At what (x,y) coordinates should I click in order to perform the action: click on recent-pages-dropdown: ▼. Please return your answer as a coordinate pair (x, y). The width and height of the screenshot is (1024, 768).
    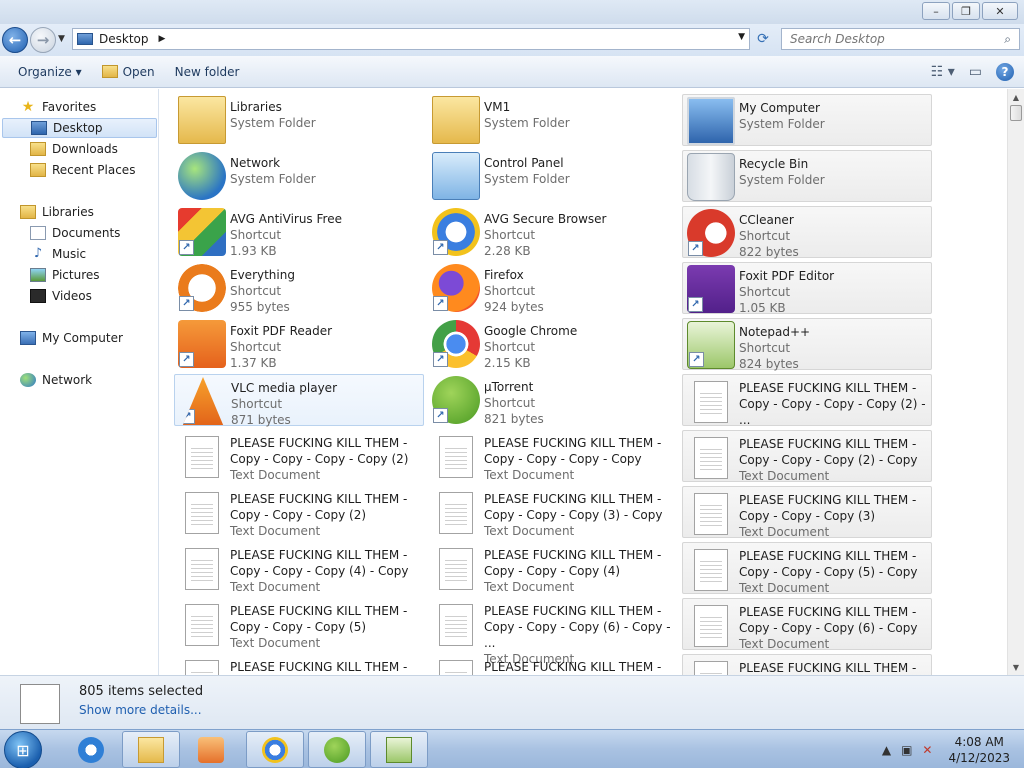
    Looking at the image, I should click on (61, 39).